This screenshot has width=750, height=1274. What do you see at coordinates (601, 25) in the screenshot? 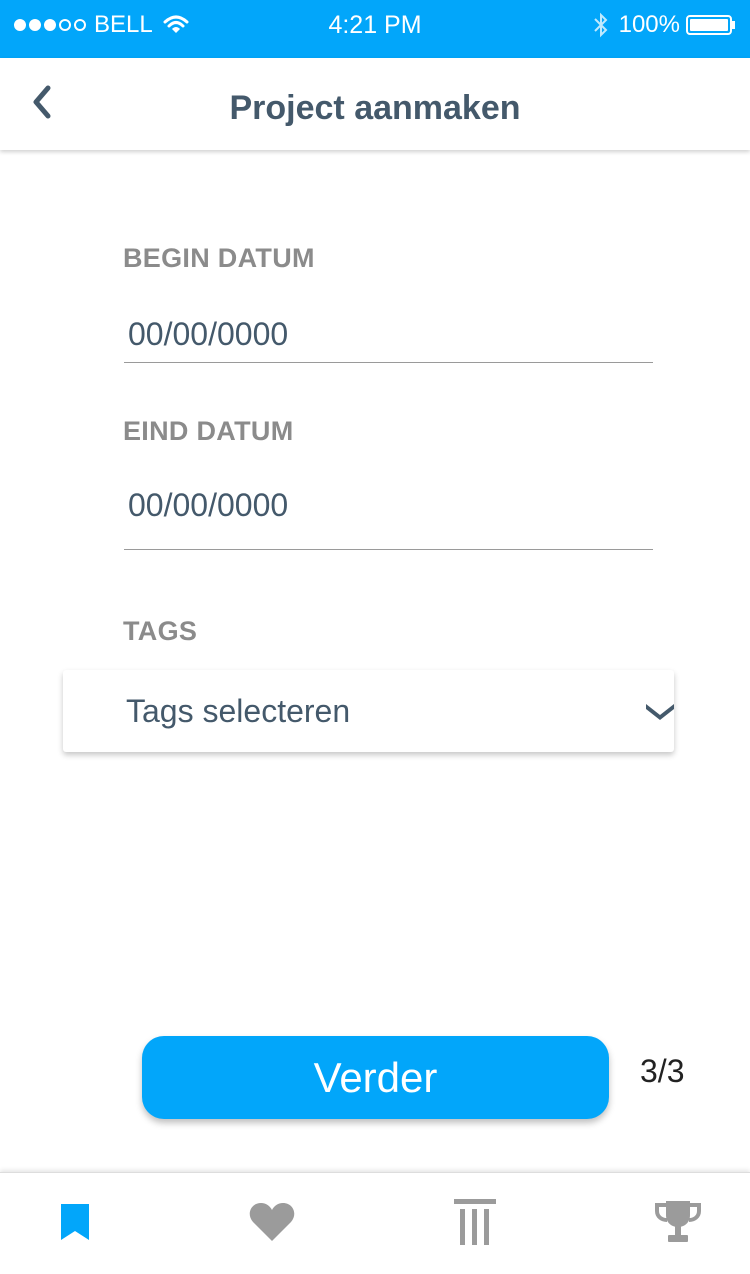
I see `bluetooth-icon` at bounding box center [601, 25].